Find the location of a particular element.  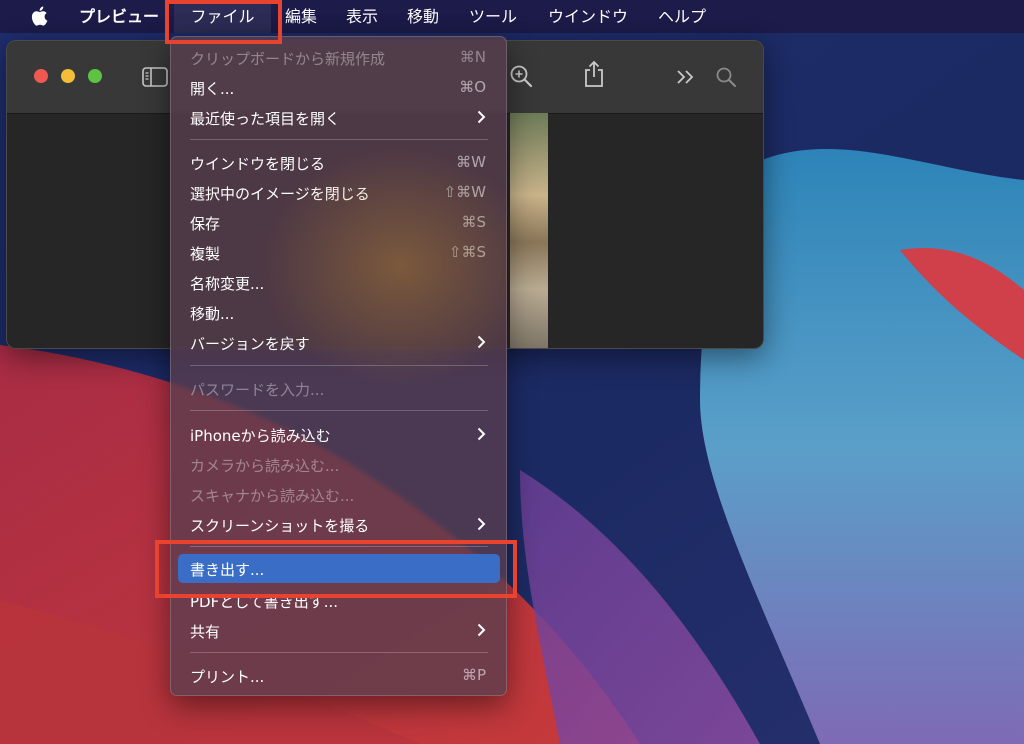

close-window-button is located at coordinates (41, 76).